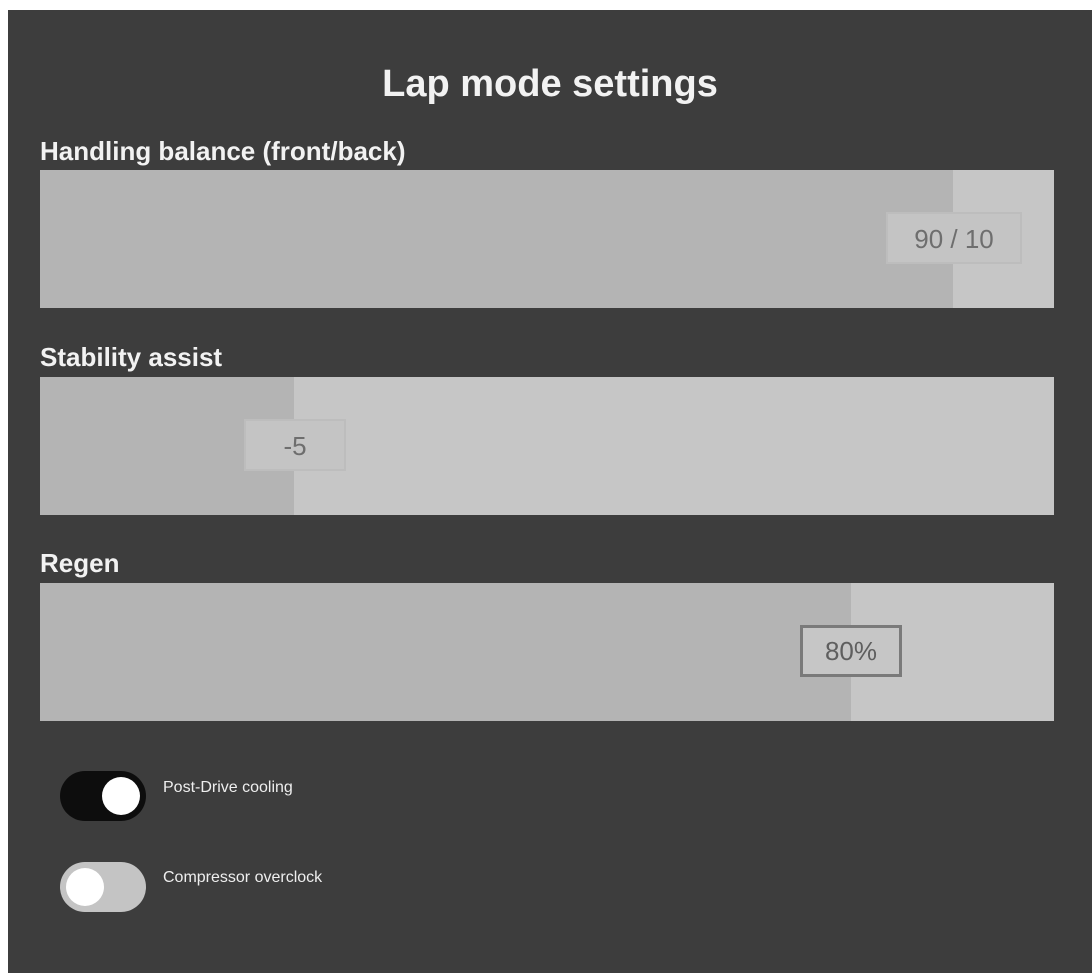 This screenshot has height=973, width=1092. What do you see at coordinates (547, 446) in the screenshot?
I see `stability-assist-slider: -5` at bounding box center [547, 446].